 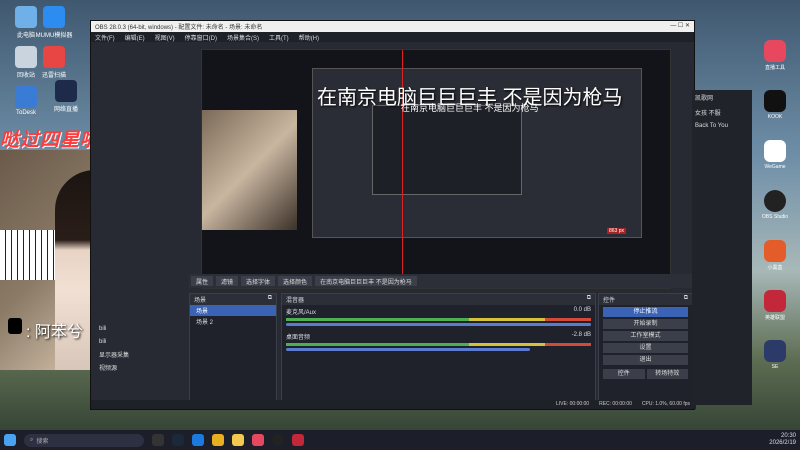 I want to click on sources-list: bili bili 显示器采集 视频源, so click(x=140, y=348).